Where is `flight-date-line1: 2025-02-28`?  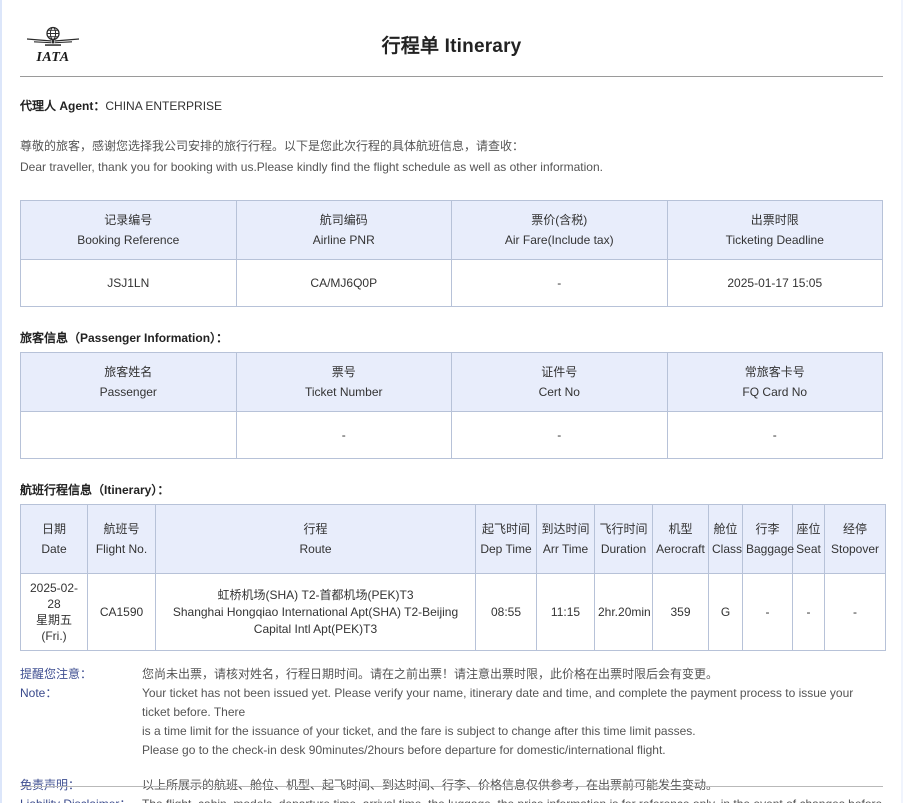
flight-date-line1: 2025-02-28 is located at coordinates (54, 596).